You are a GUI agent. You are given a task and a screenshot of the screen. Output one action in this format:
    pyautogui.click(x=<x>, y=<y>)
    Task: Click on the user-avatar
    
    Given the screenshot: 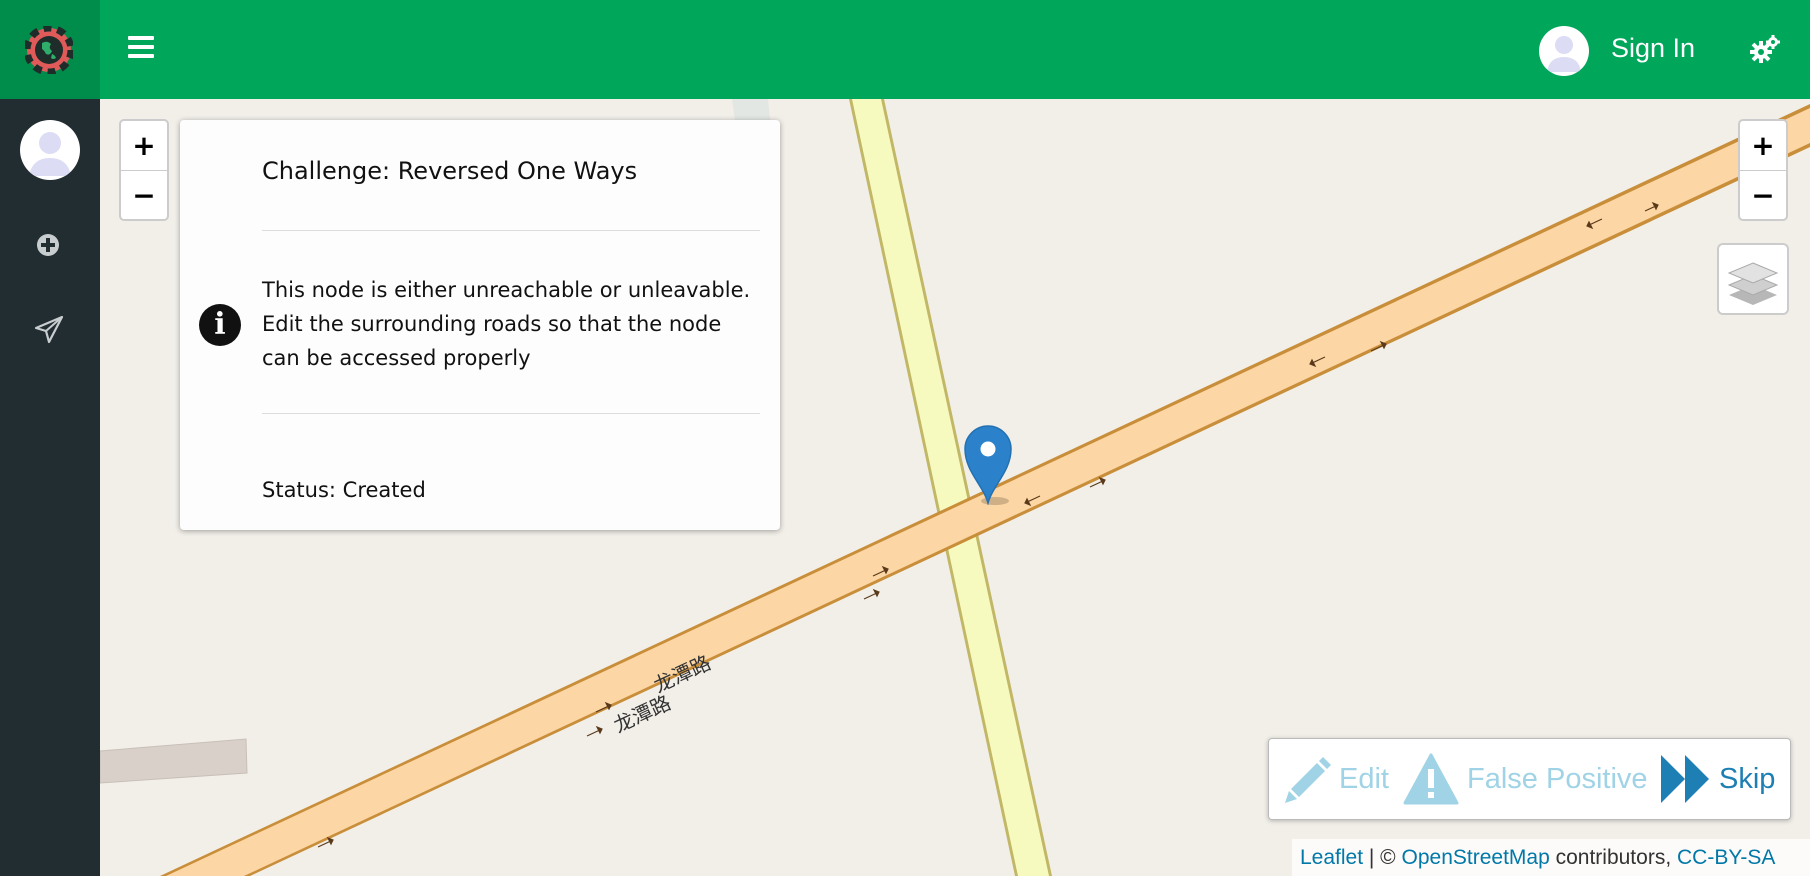 What is the action you would take?
    pyautogui.click(x=1564, y=51)
    